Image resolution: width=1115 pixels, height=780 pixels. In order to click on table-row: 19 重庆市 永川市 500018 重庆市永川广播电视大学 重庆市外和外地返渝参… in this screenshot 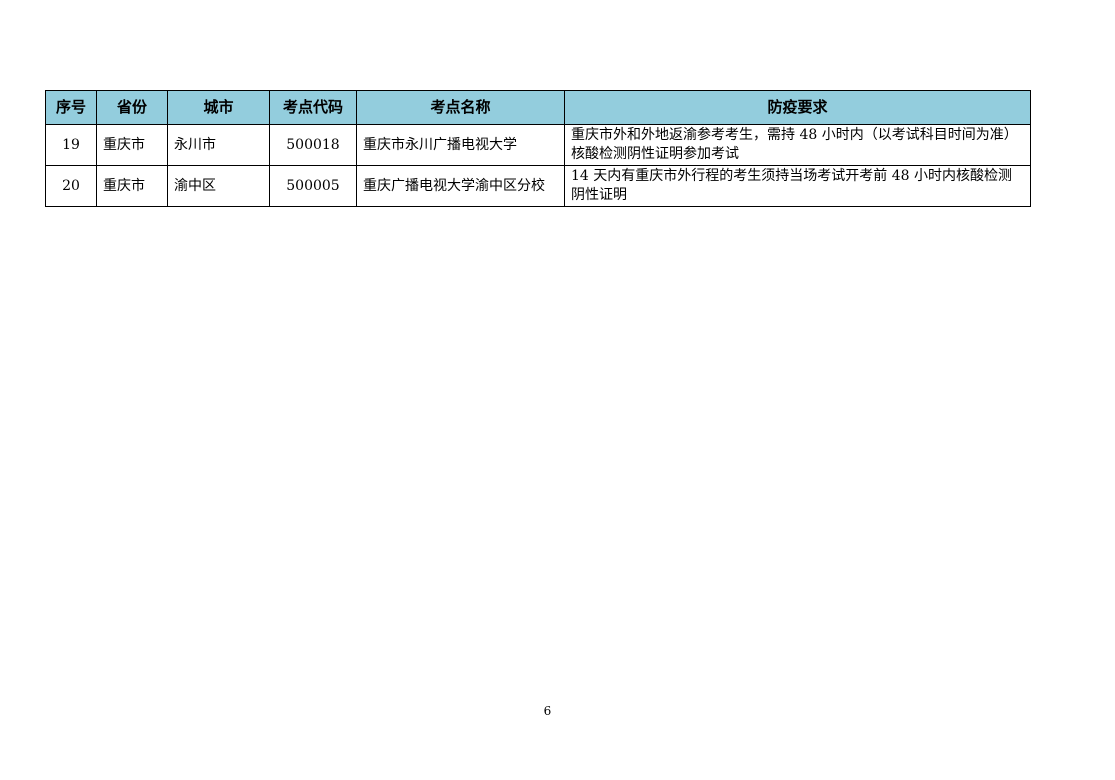, I will do `click(538, 145)`.